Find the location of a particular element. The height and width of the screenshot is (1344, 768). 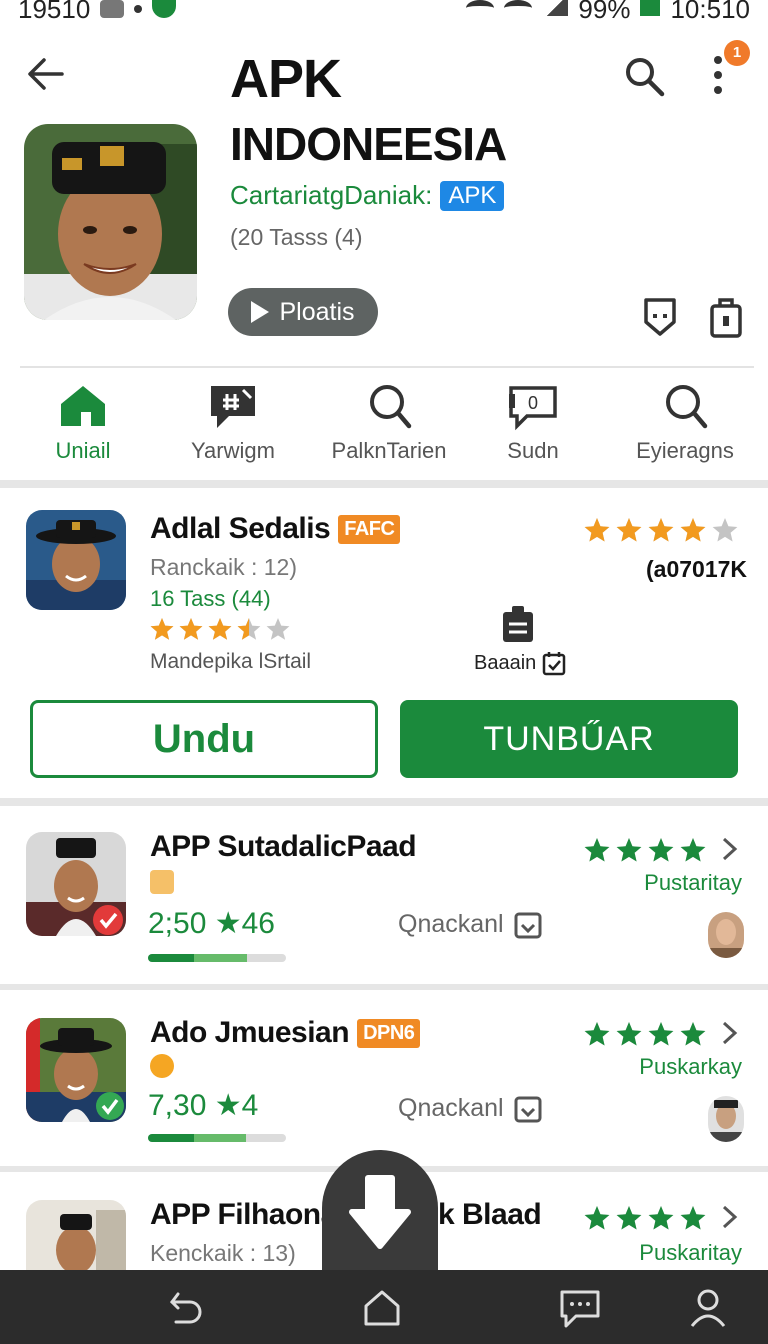

document-icon is located at coordinates (518, 624).